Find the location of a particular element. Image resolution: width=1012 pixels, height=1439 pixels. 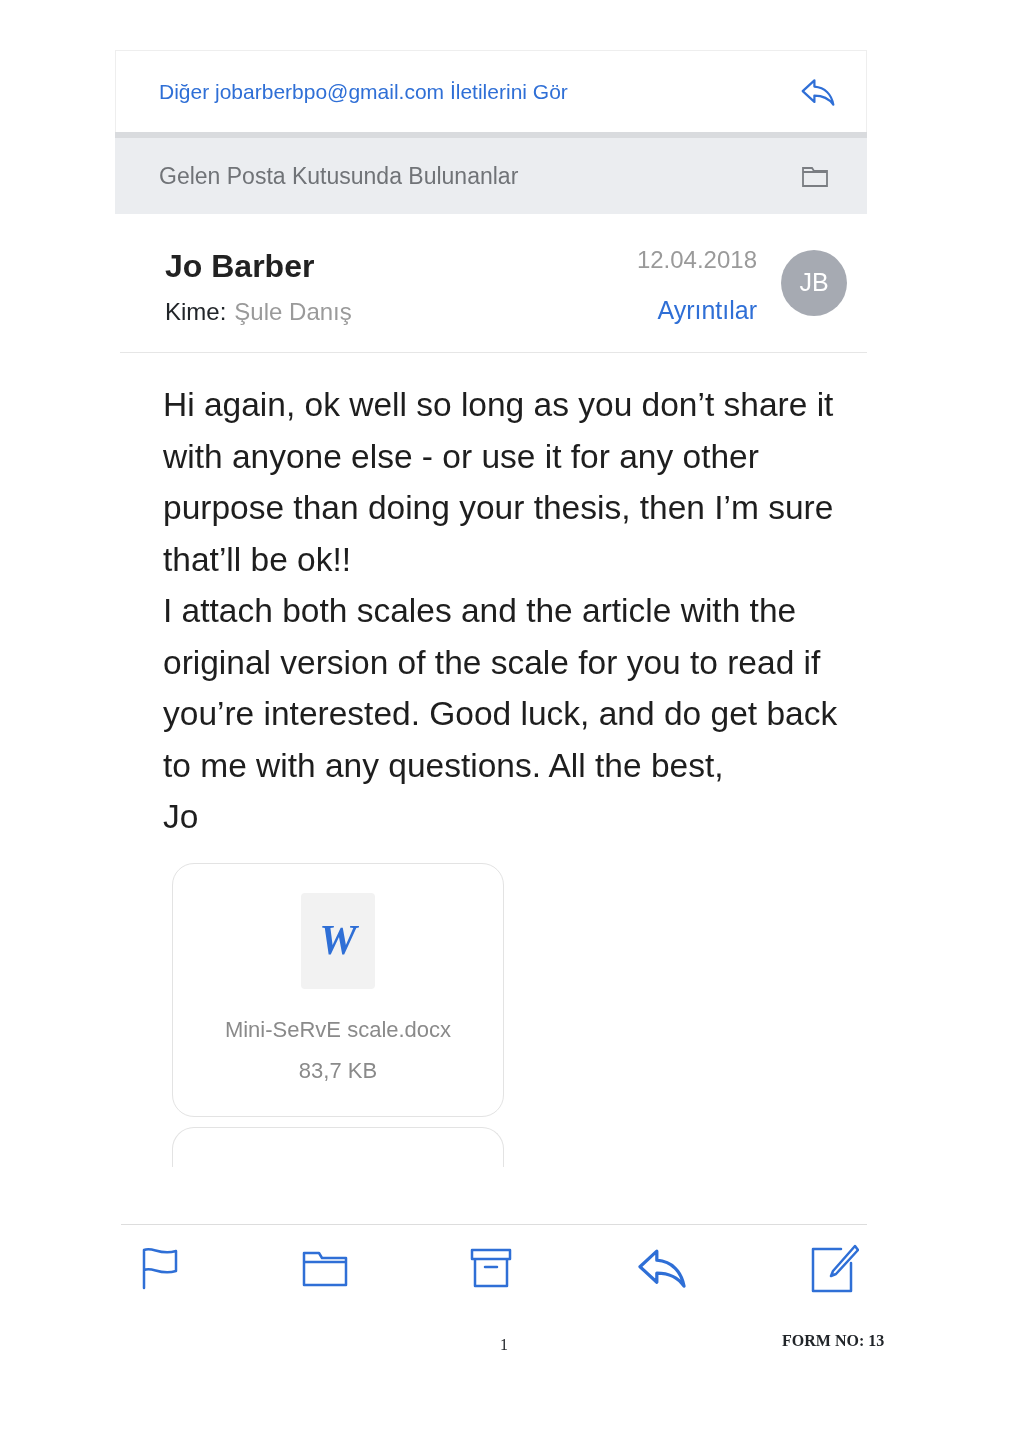

body-paragraph: Hi again, ok well so long as you don’t share it with anyone else - or use it for any other purpose than doing your thesis, then I’m sure that’ll be ok!! is located at coordinates (499, 482).